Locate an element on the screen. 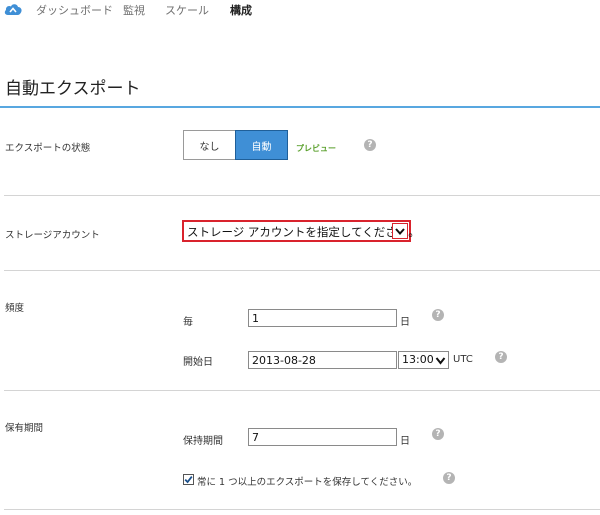 The width and height of the screenshot is (600, 515). frequency-label: 頻度 is located at coordinates (15, 308).